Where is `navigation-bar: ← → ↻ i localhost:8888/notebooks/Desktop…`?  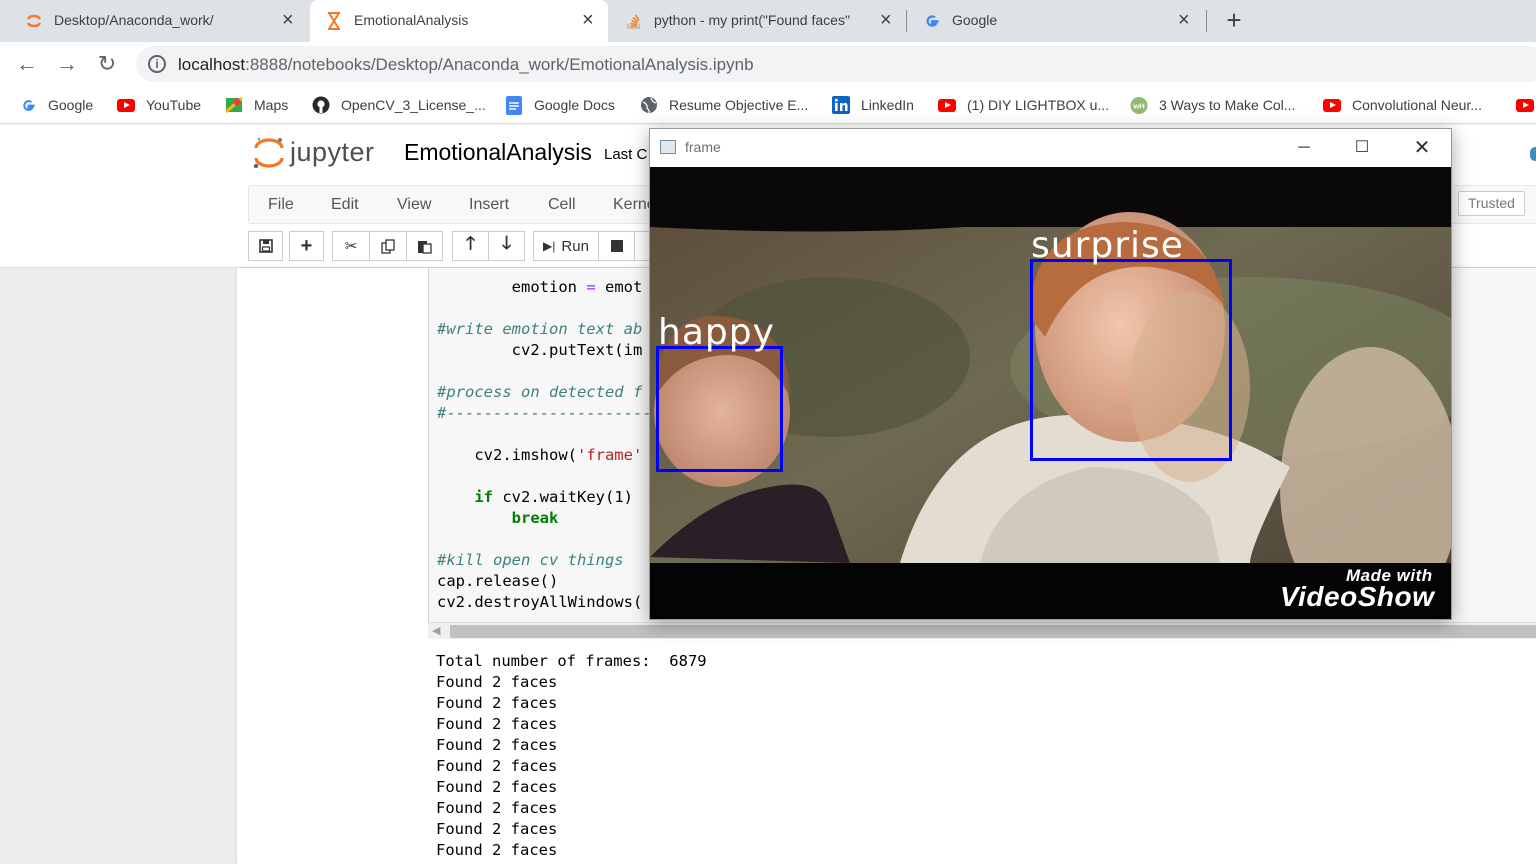 navigation-bar: ← → ↻ i localhost:8888/notebooks/Desktop… is located at coordinates (768, 64).